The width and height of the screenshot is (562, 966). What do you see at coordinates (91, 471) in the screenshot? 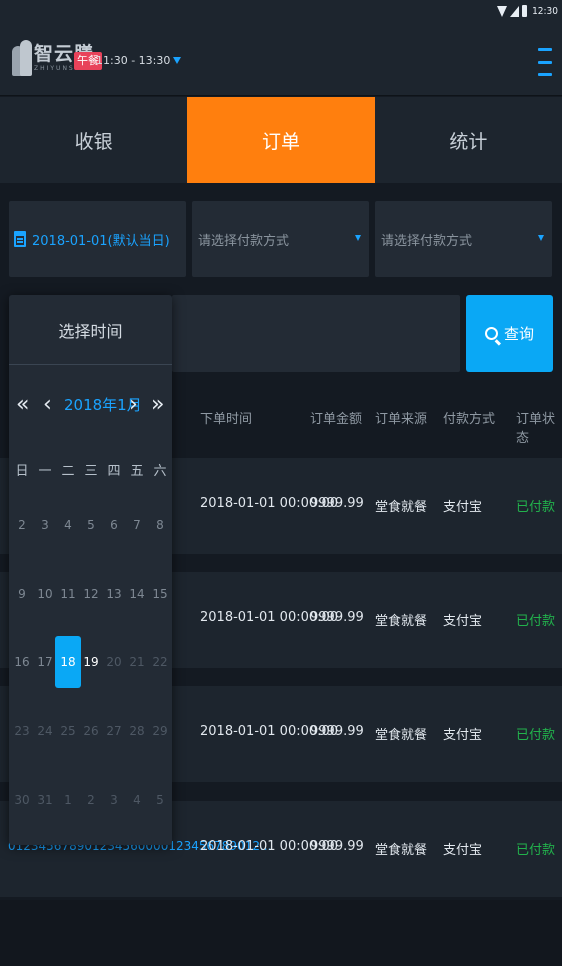
I see `weekday-label: 三` at bounding box center [91, 471].